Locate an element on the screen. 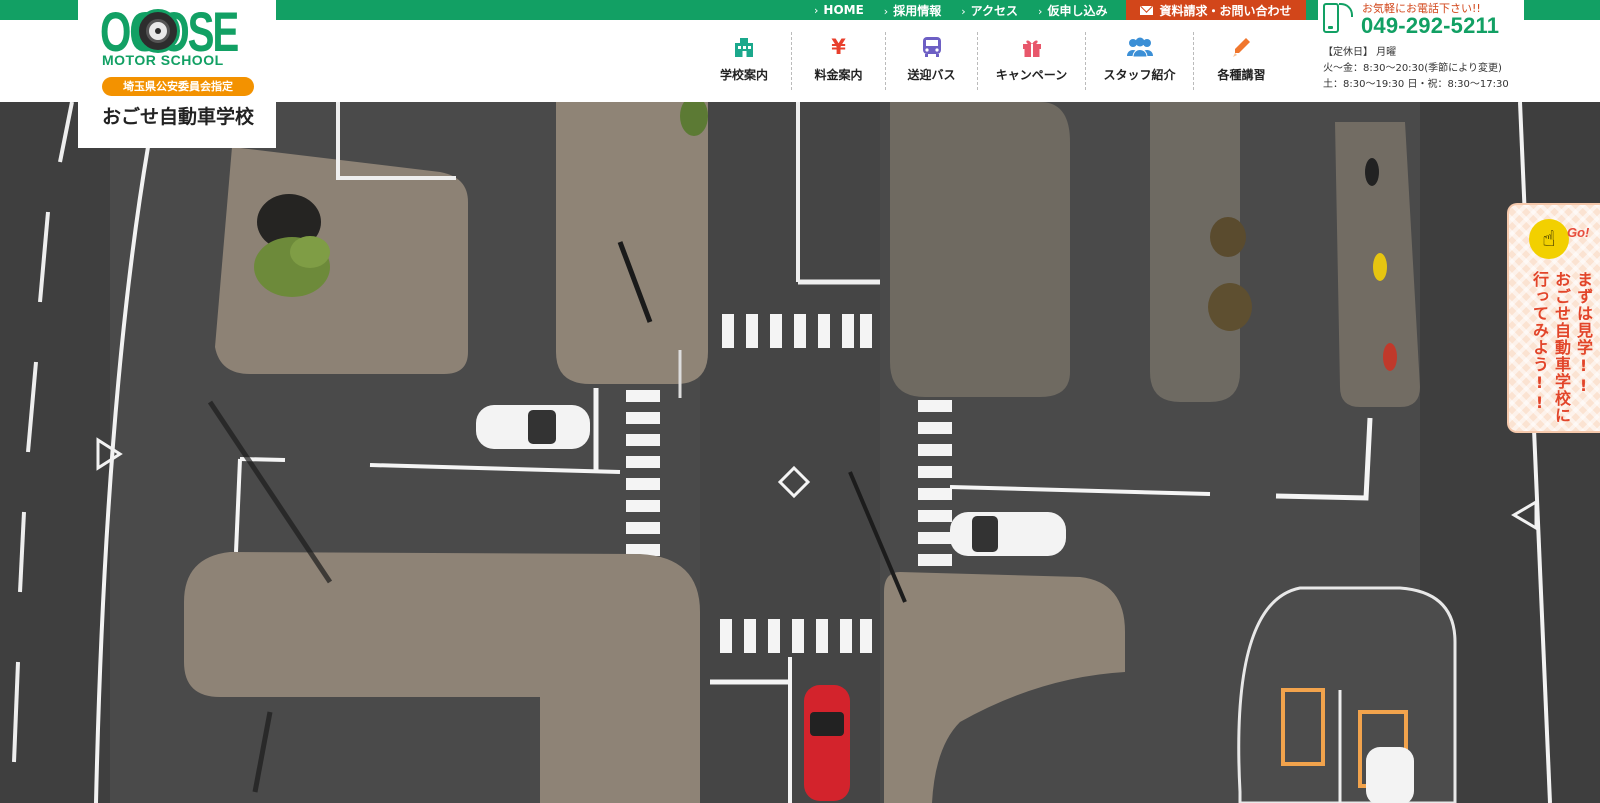  site-logo: OGOSE MOTOR SCHOOL 埼玉県公安委員会指定 おごせ自動車学校 is located at coordinates (177, 74).